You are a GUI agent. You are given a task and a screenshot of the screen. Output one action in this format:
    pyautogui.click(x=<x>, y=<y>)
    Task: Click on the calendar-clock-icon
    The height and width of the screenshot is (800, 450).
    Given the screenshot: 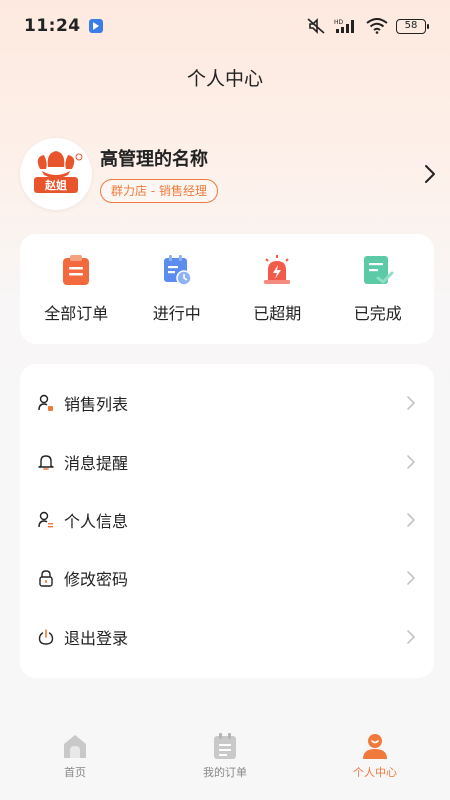 What is the action you would take?
    pyautogui.click(x=177, y=270)
    